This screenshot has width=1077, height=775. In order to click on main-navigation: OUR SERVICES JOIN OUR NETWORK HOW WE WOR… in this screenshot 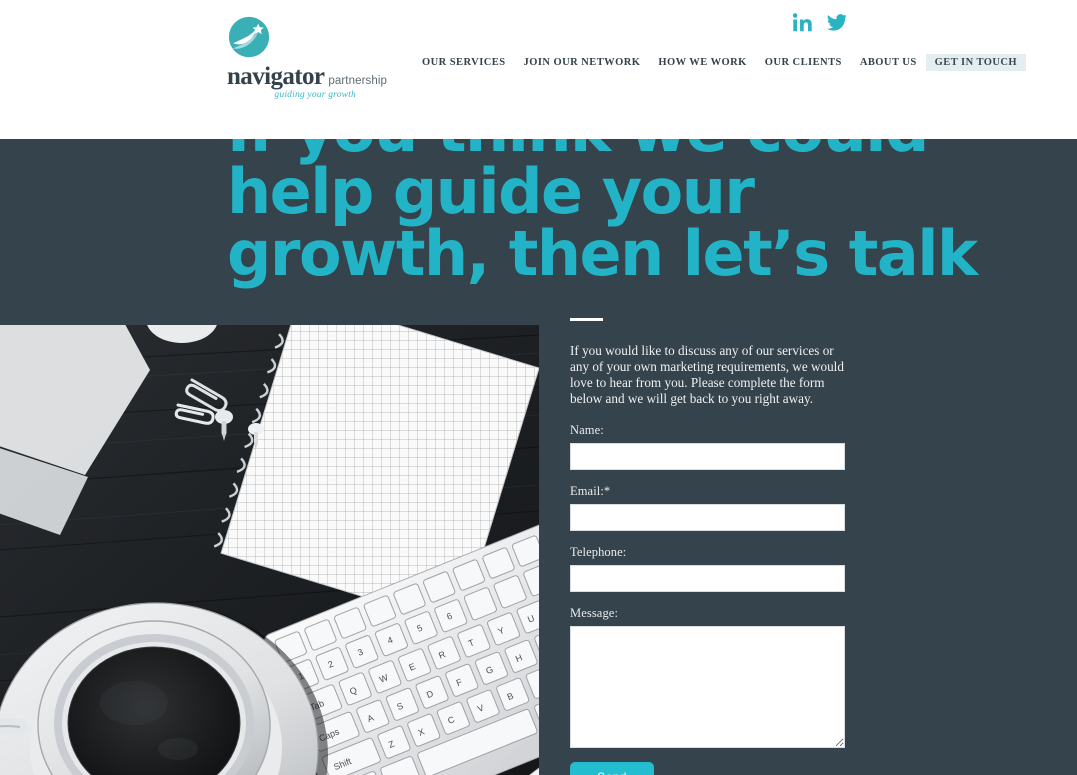, I will do `click(720, 62)`.